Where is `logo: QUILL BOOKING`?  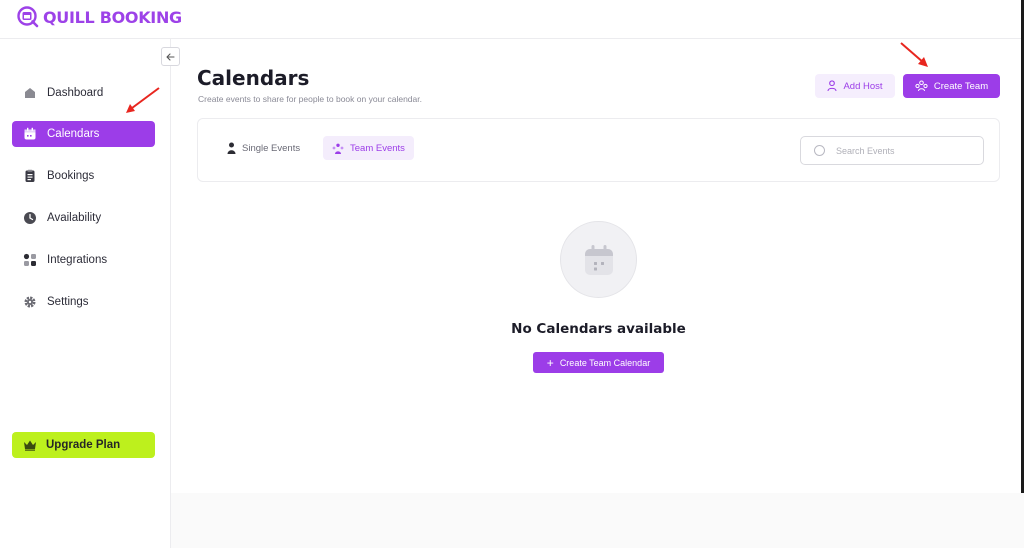
logo: QUILL BOOKING is located at coordinates (99, 17).